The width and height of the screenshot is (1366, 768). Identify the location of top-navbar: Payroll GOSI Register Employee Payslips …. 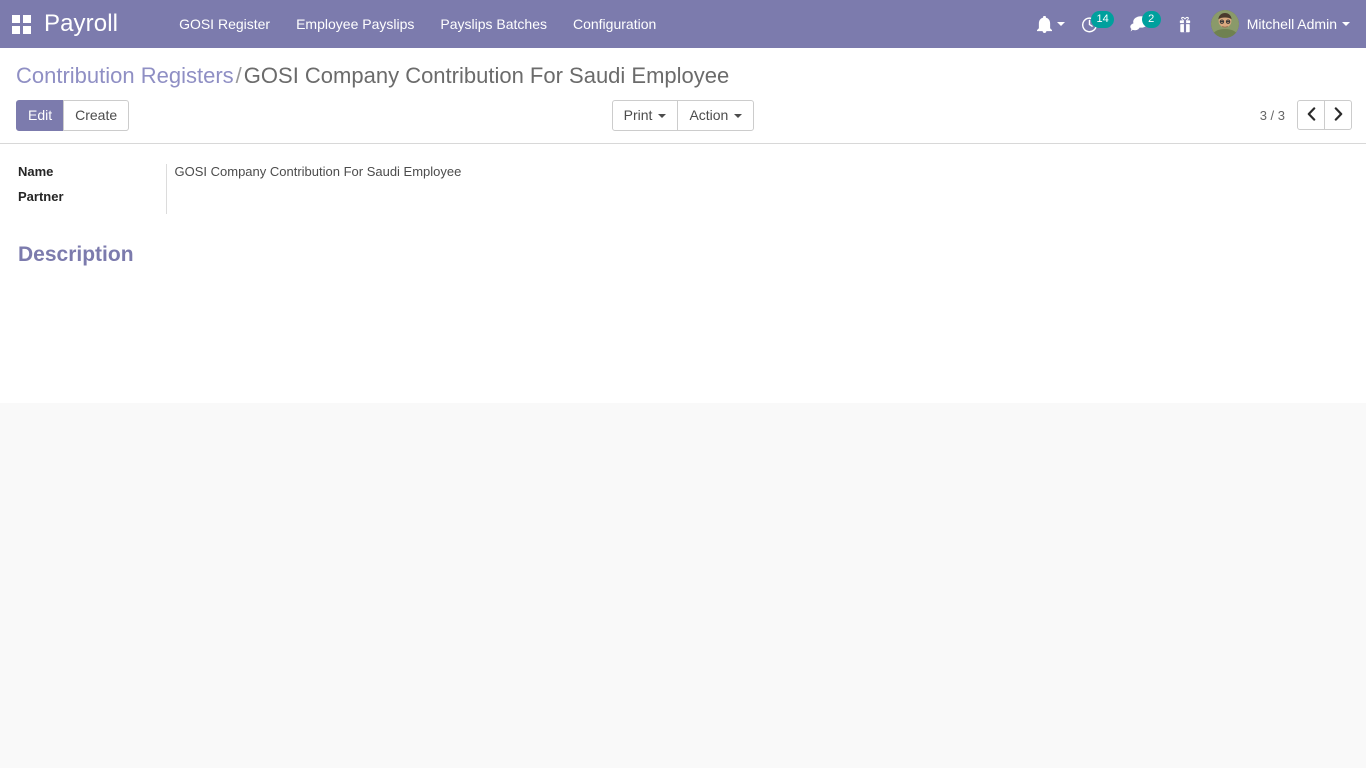
(683, 24).